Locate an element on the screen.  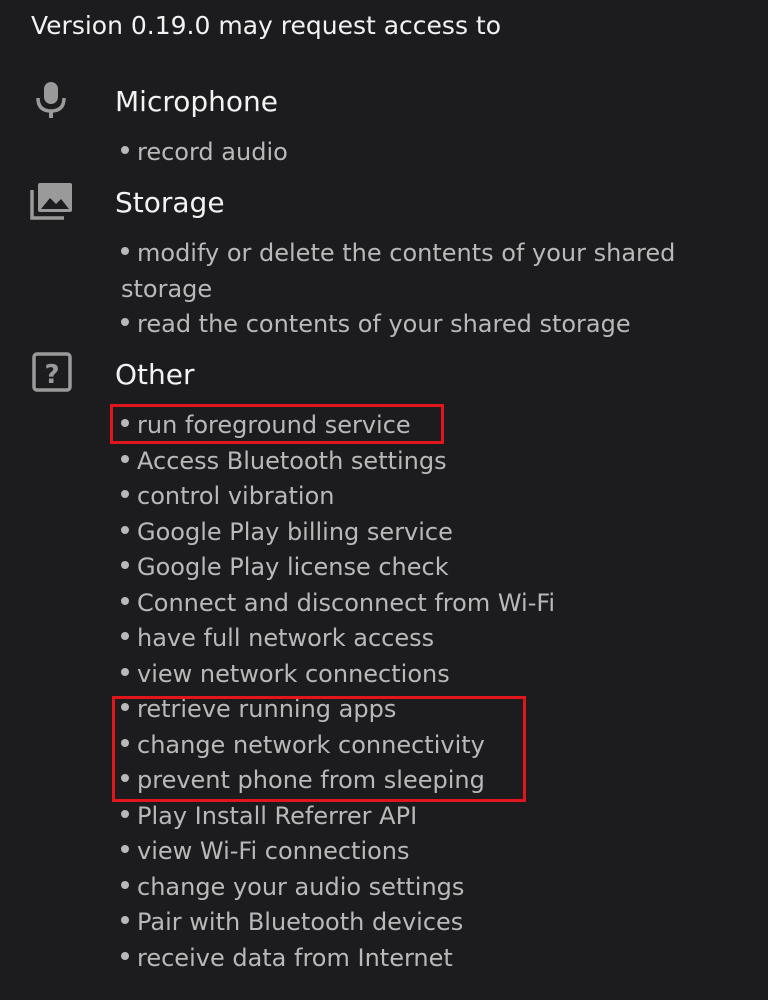
permission-item: view Wi-Fi connections is located at coordinates (431, 852).